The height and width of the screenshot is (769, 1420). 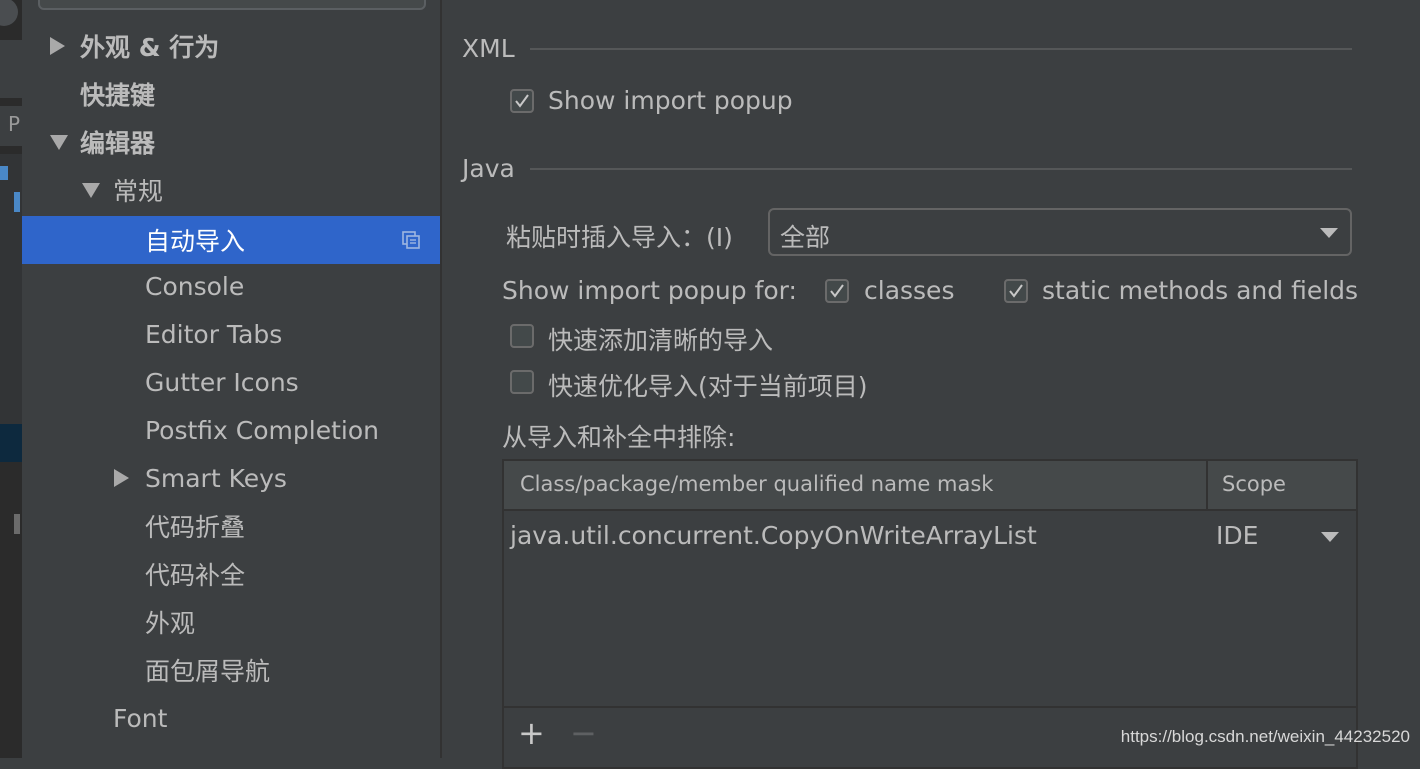 What do you see at coordinates (1265, 736) in the screenshot?
I see `watermark: https://blog.csdn.net/weixin_44232520` at bounding box center [1265, 736].